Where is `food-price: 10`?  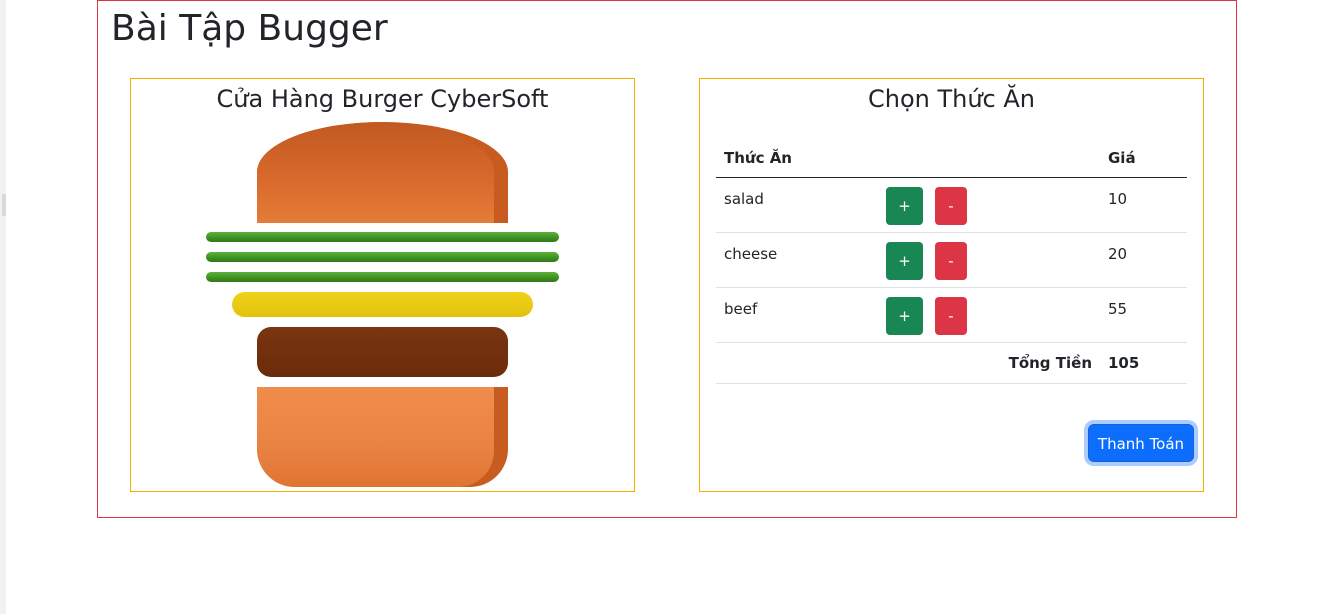
food-price: 10 is located at coordinates (1143, 205).